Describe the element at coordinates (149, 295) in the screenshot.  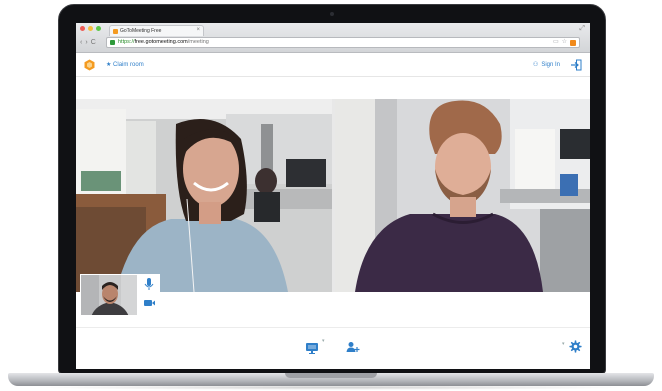
I see `self-view-controls` at that location.